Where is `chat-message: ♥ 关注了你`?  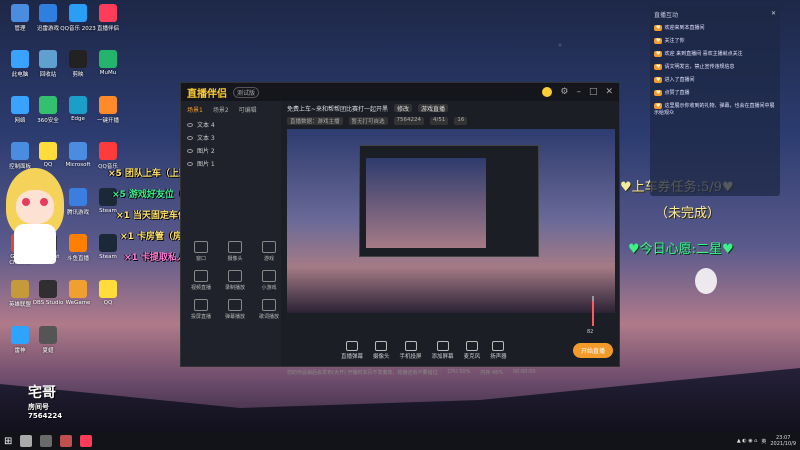
chat-message: ♥ 关注了你 is located at coordinates (669, 41).